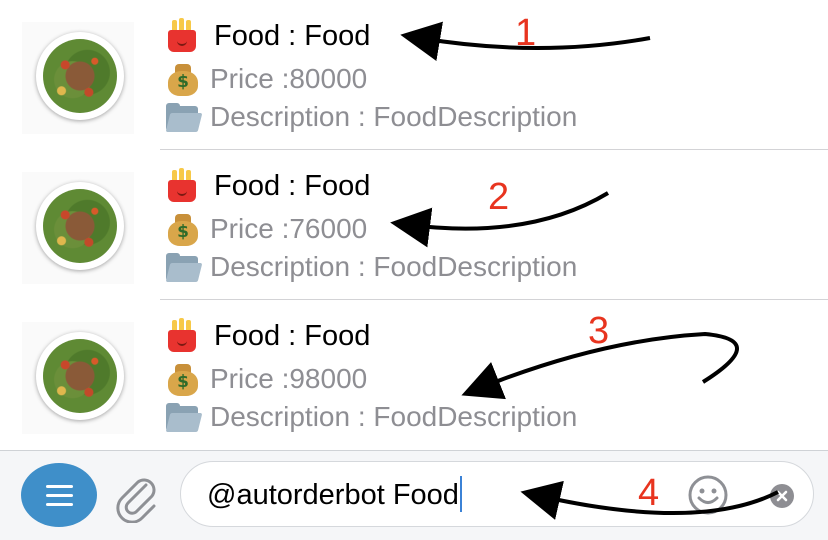  What do you see at coordinates (526, 33) in the screenshot?
I see `annotation-number: 1` at bounding box center [526, 33].